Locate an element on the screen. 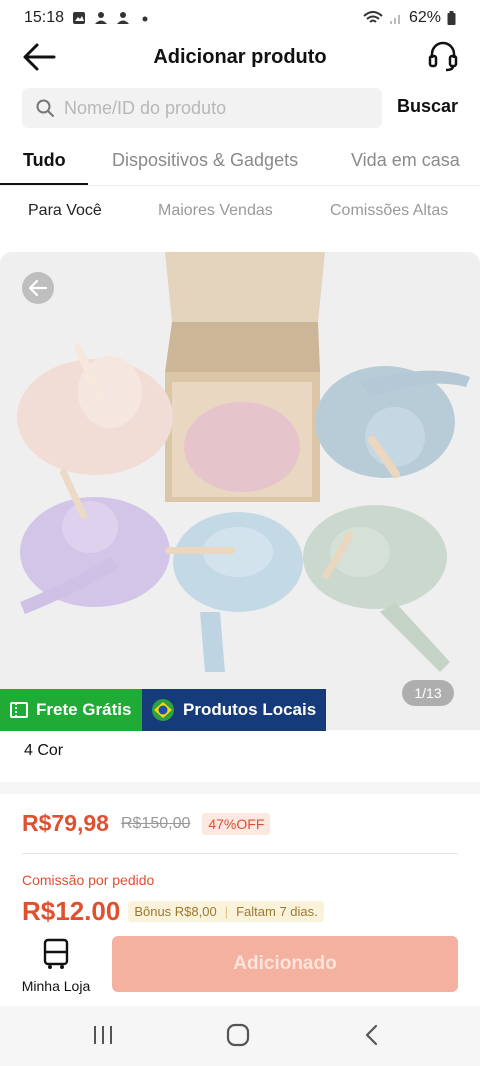 The image size is (480, 1066). tab-vida-em-casa: Vida em casa is located at coordinates (405, 160).